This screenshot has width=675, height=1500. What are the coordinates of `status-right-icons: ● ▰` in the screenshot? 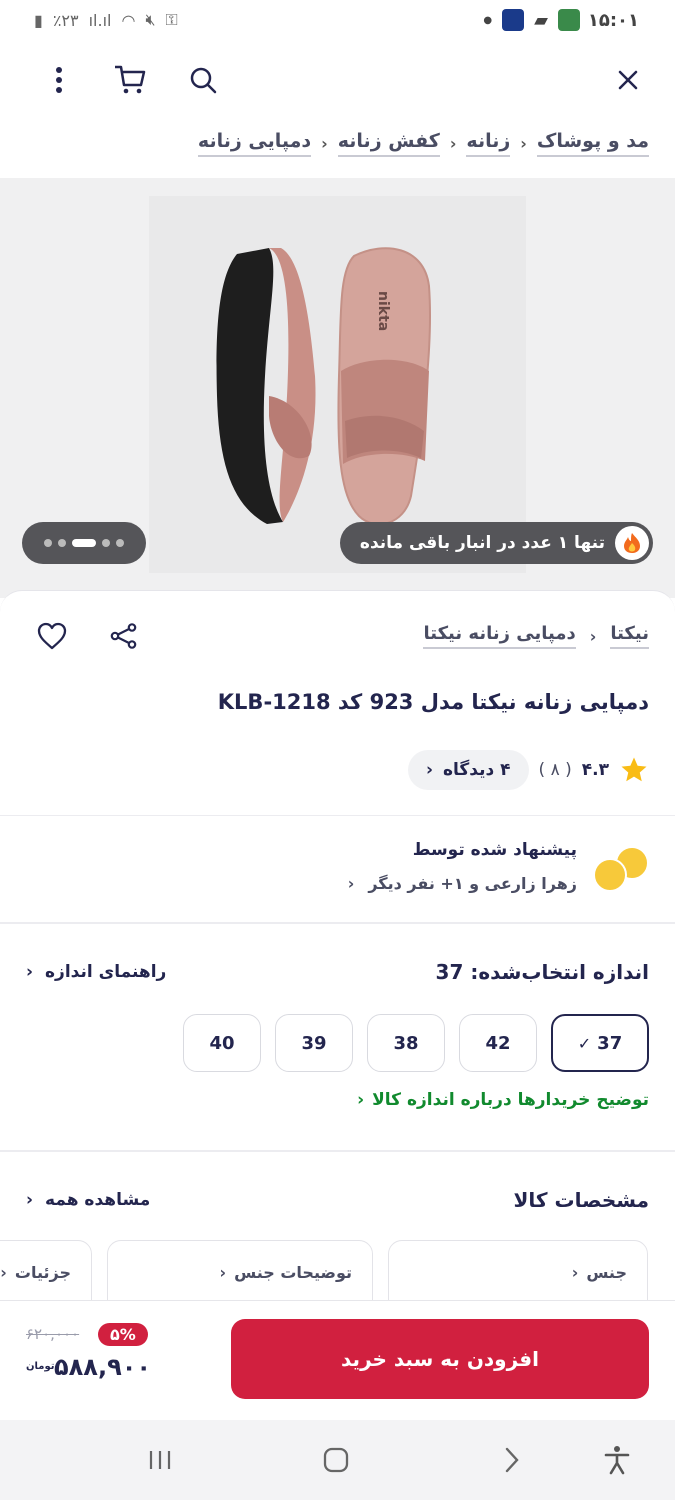 It's located at (531, 20).